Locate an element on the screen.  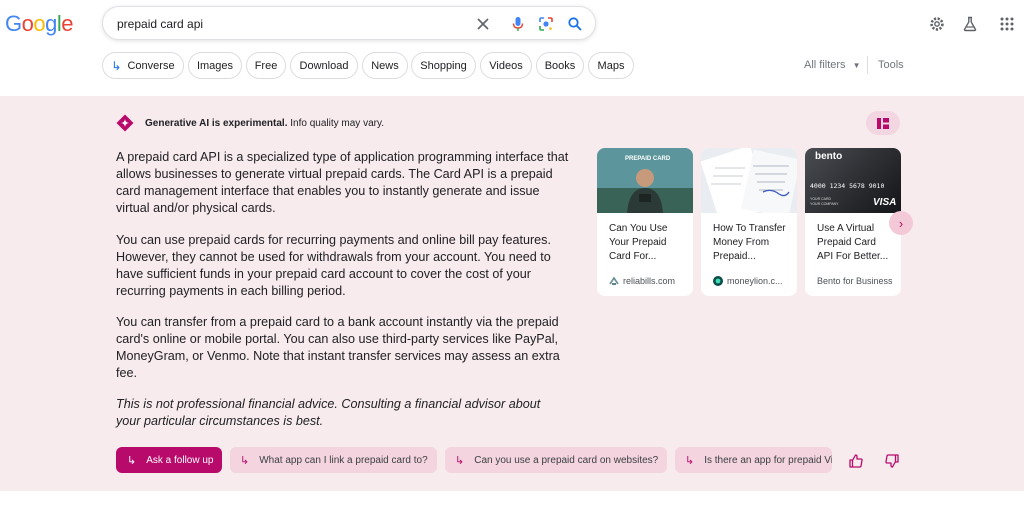
card-source: reliabills.com is located at coordinates (642, 281).